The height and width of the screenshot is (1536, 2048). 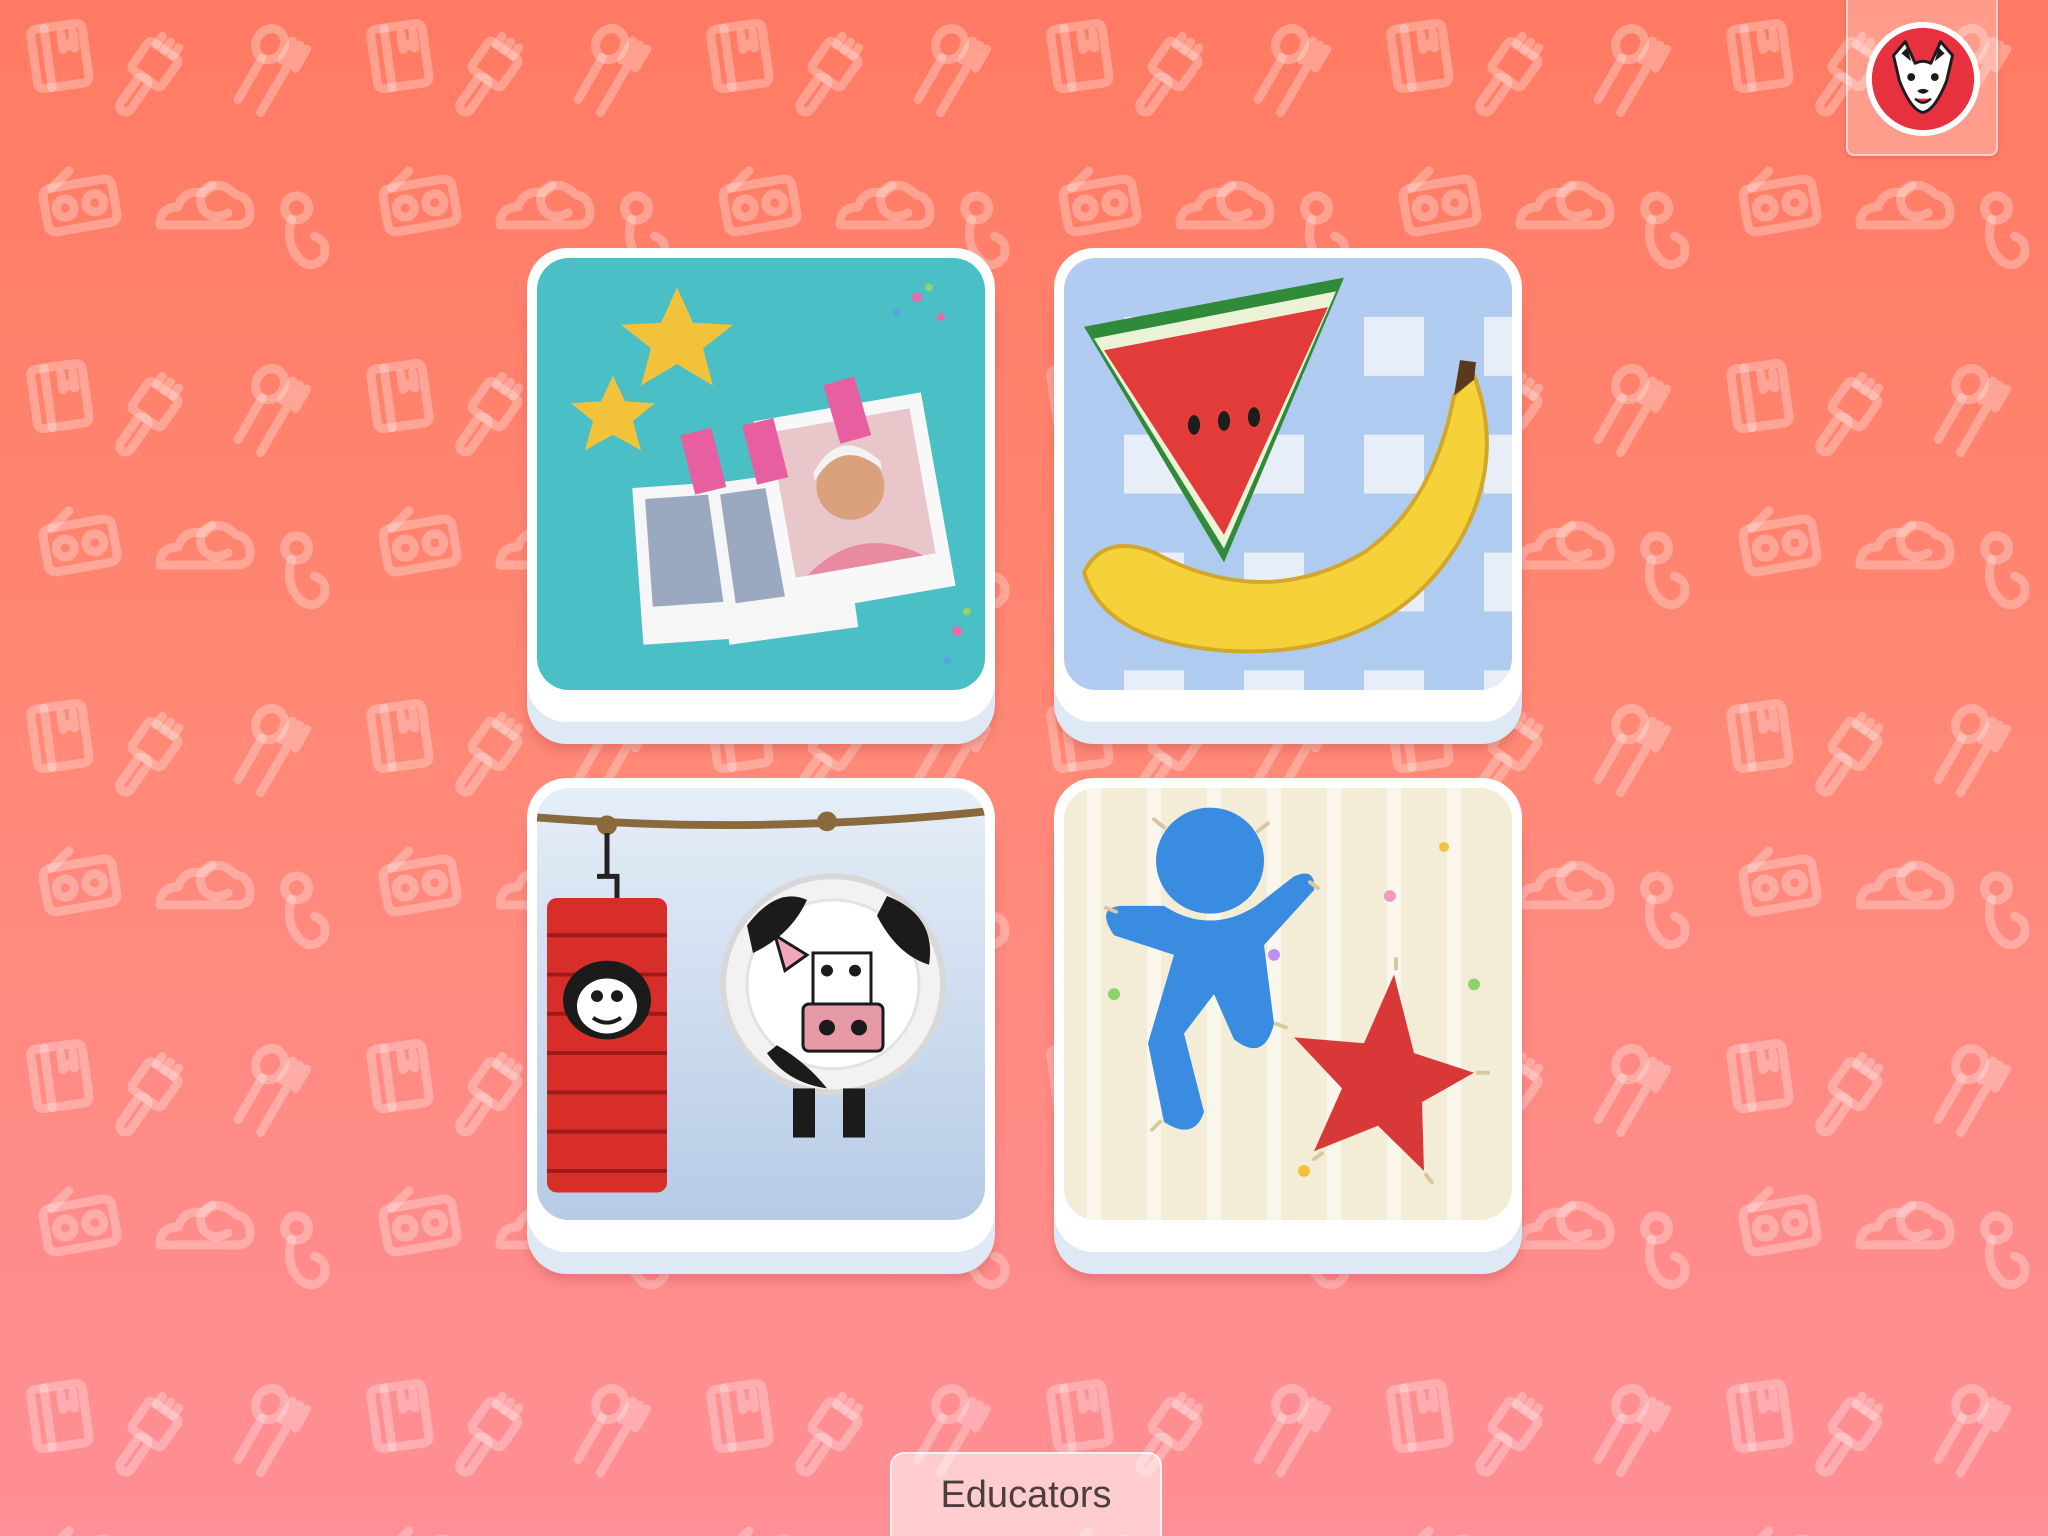 I want to click on paper-lantern-cow-plate-icon, so click(x=761, y=1004).